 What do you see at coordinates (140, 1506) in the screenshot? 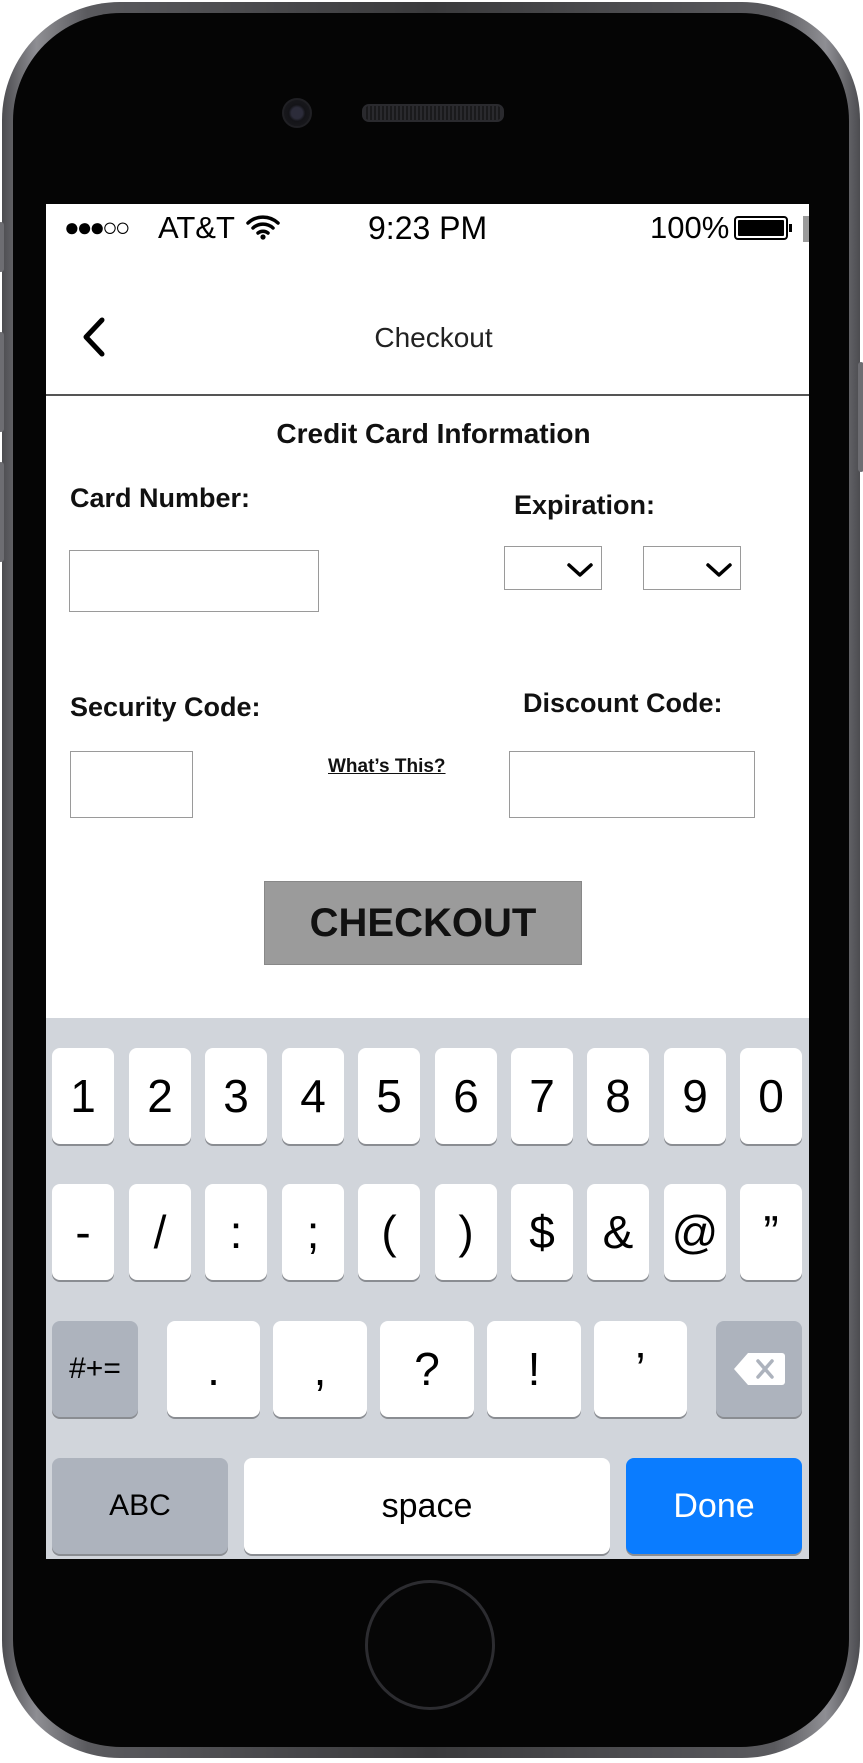
I see `abc-key: ABC` at bounding box center [140, 1506].